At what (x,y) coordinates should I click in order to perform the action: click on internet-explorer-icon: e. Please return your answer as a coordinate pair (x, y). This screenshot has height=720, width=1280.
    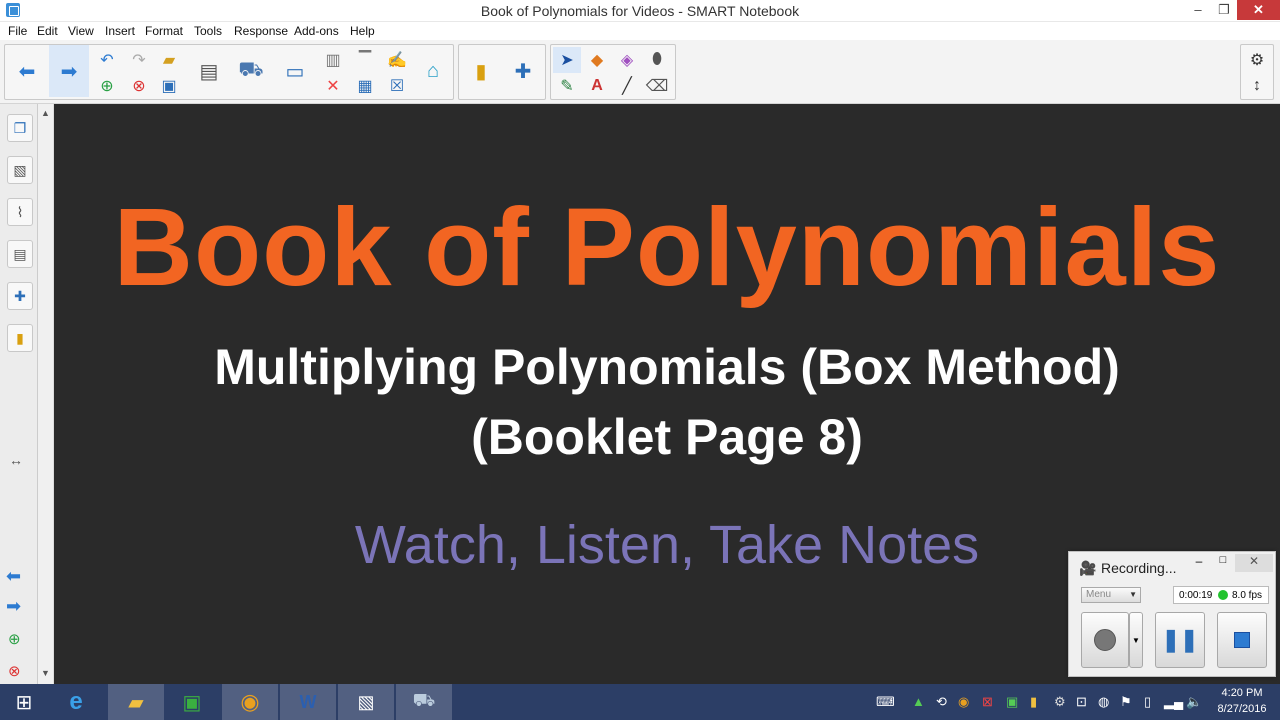
    Looking at the image, I should click on (76, 702).